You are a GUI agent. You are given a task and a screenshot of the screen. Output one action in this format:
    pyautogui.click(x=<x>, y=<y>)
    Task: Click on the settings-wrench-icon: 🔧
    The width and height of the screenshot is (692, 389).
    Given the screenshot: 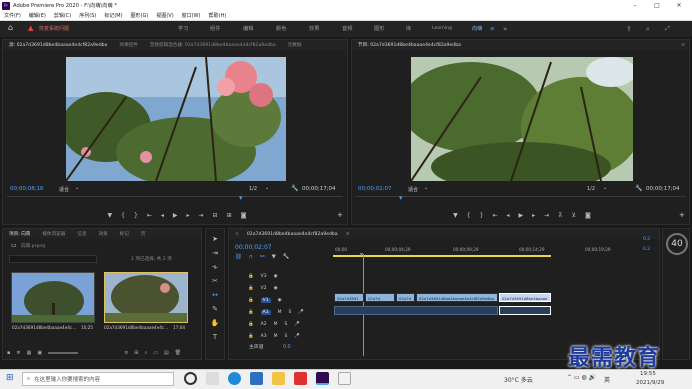 What is the action you would take?
    pyautogui.click(x=286, y=257)
    